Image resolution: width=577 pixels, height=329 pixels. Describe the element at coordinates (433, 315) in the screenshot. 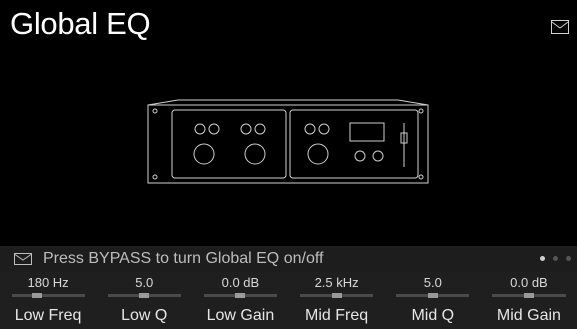

I see `param-label: Mid Q` at that location.